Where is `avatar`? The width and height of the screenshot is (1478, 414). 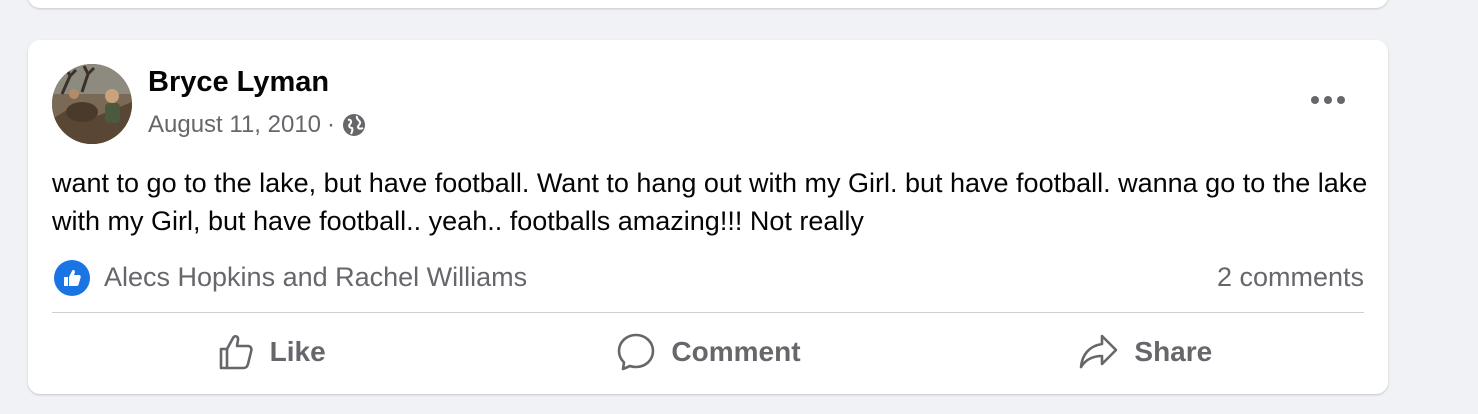
avatar is located at coordinates (92, 104).